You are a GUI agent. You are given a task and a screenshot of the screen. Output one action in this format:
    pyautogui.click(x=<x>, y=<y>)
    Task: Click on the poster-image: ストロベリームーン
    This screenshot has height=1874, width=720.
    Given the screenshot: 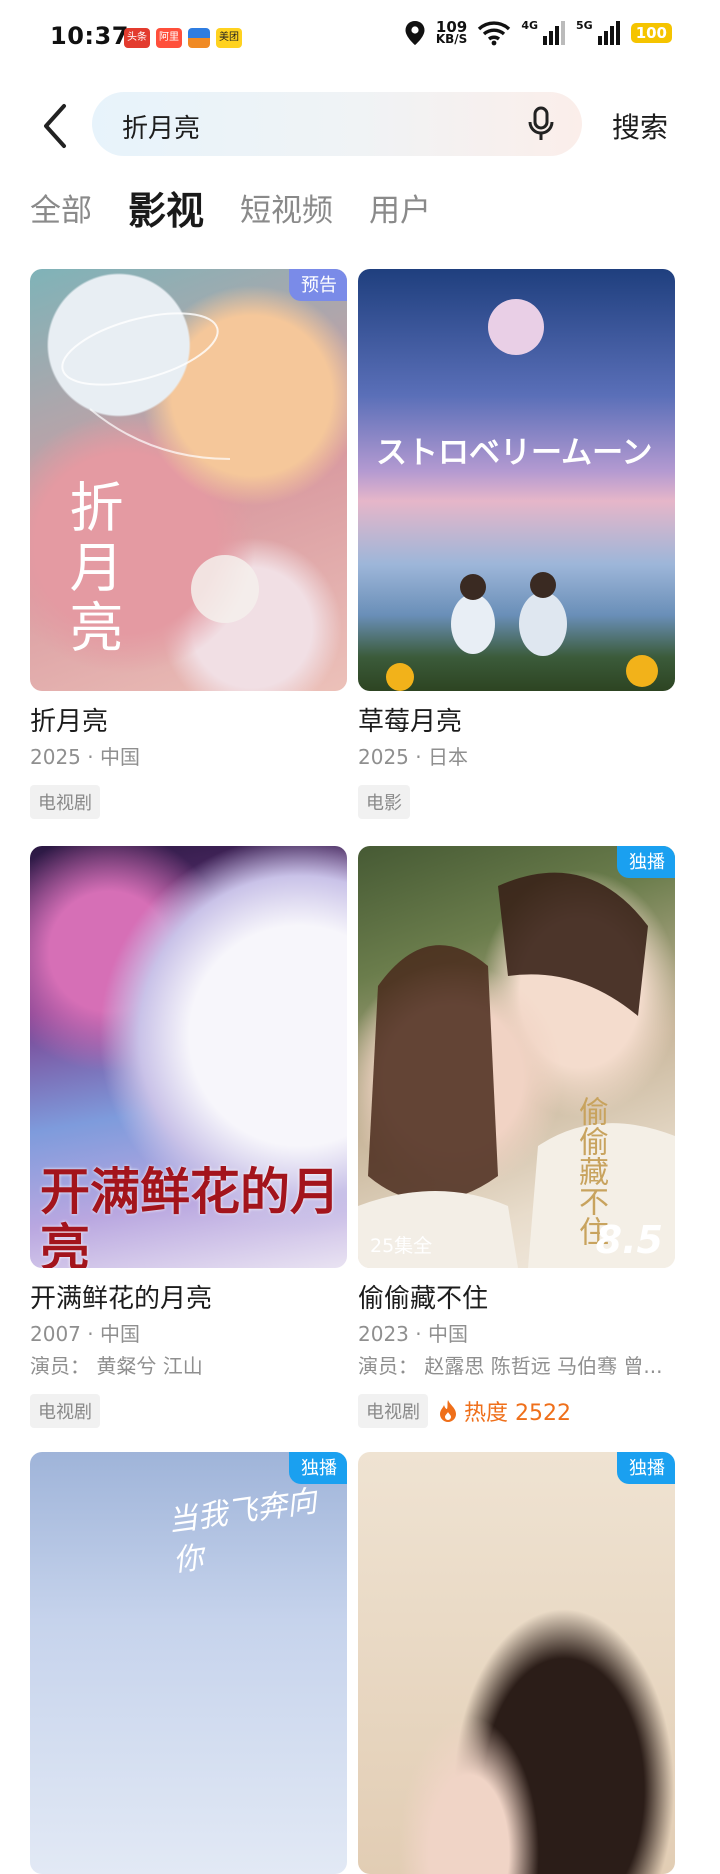 What is the action you would take?
    pyautogui.click(x=516, y=480)
    